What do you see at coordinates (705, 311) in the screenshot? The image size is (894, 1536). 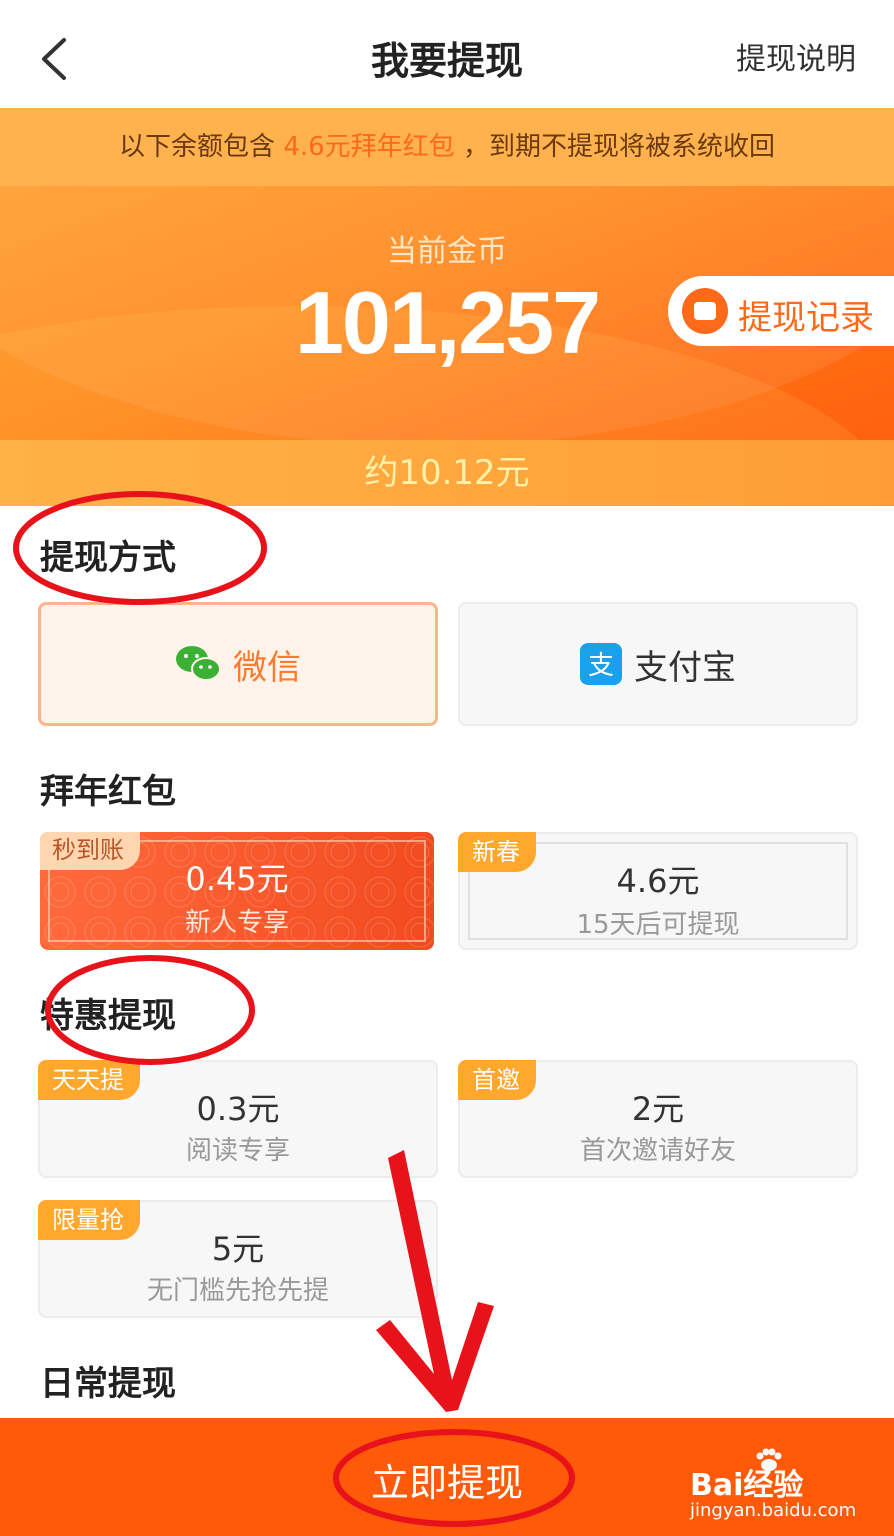 I see `wallet-icon` at bounding box center [705, 311].